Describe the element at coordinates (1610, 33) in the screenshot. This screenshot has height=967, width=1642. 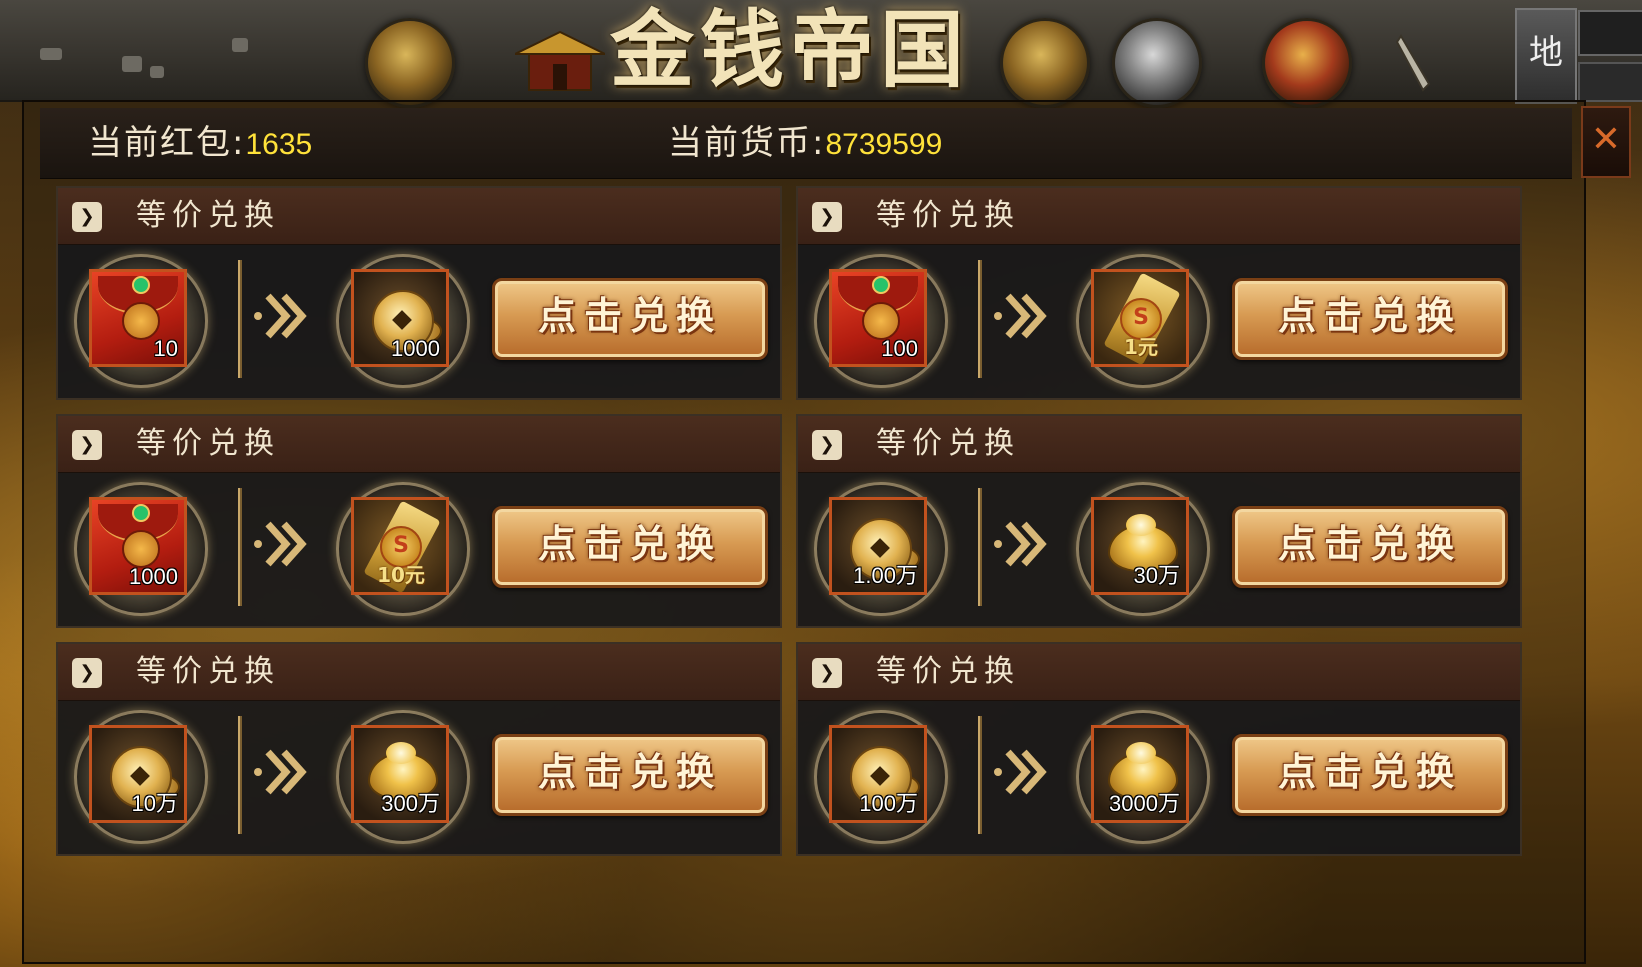
I see `minimap-frame` at that location.